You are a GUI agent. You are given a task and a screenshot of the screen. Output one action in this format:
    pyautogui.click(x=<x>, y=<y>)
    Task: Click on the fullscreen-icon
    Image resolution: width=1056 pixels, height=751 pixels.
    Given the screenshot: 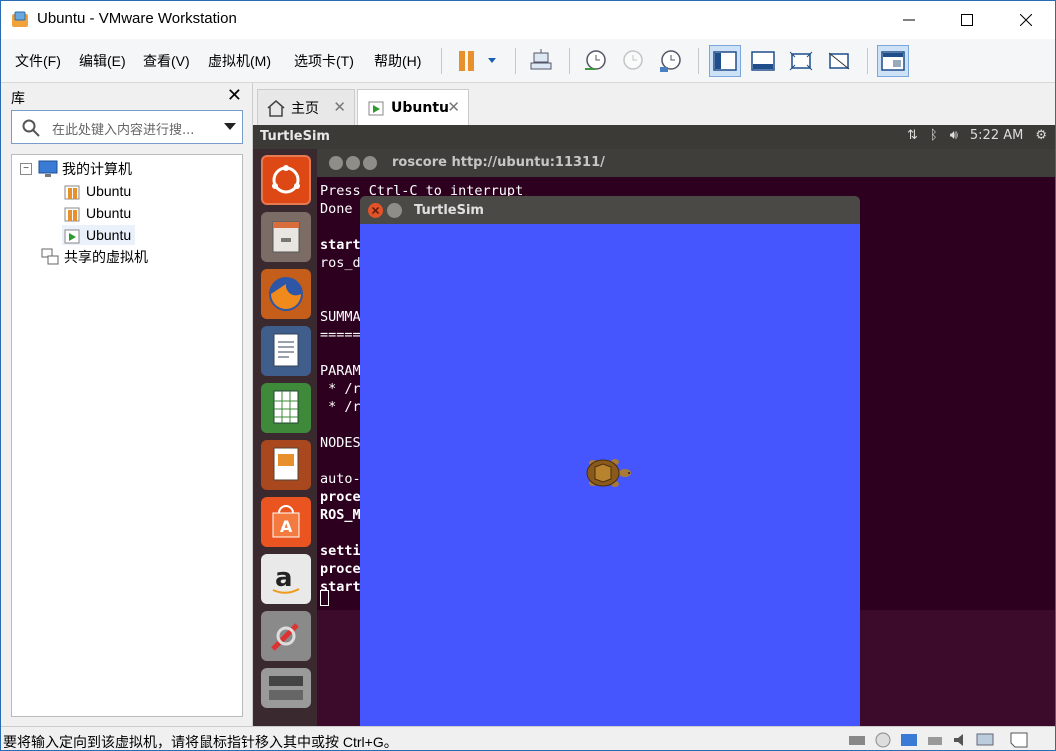 What is the action you would take?
    pyautogui.click(x=801, y=61)
    